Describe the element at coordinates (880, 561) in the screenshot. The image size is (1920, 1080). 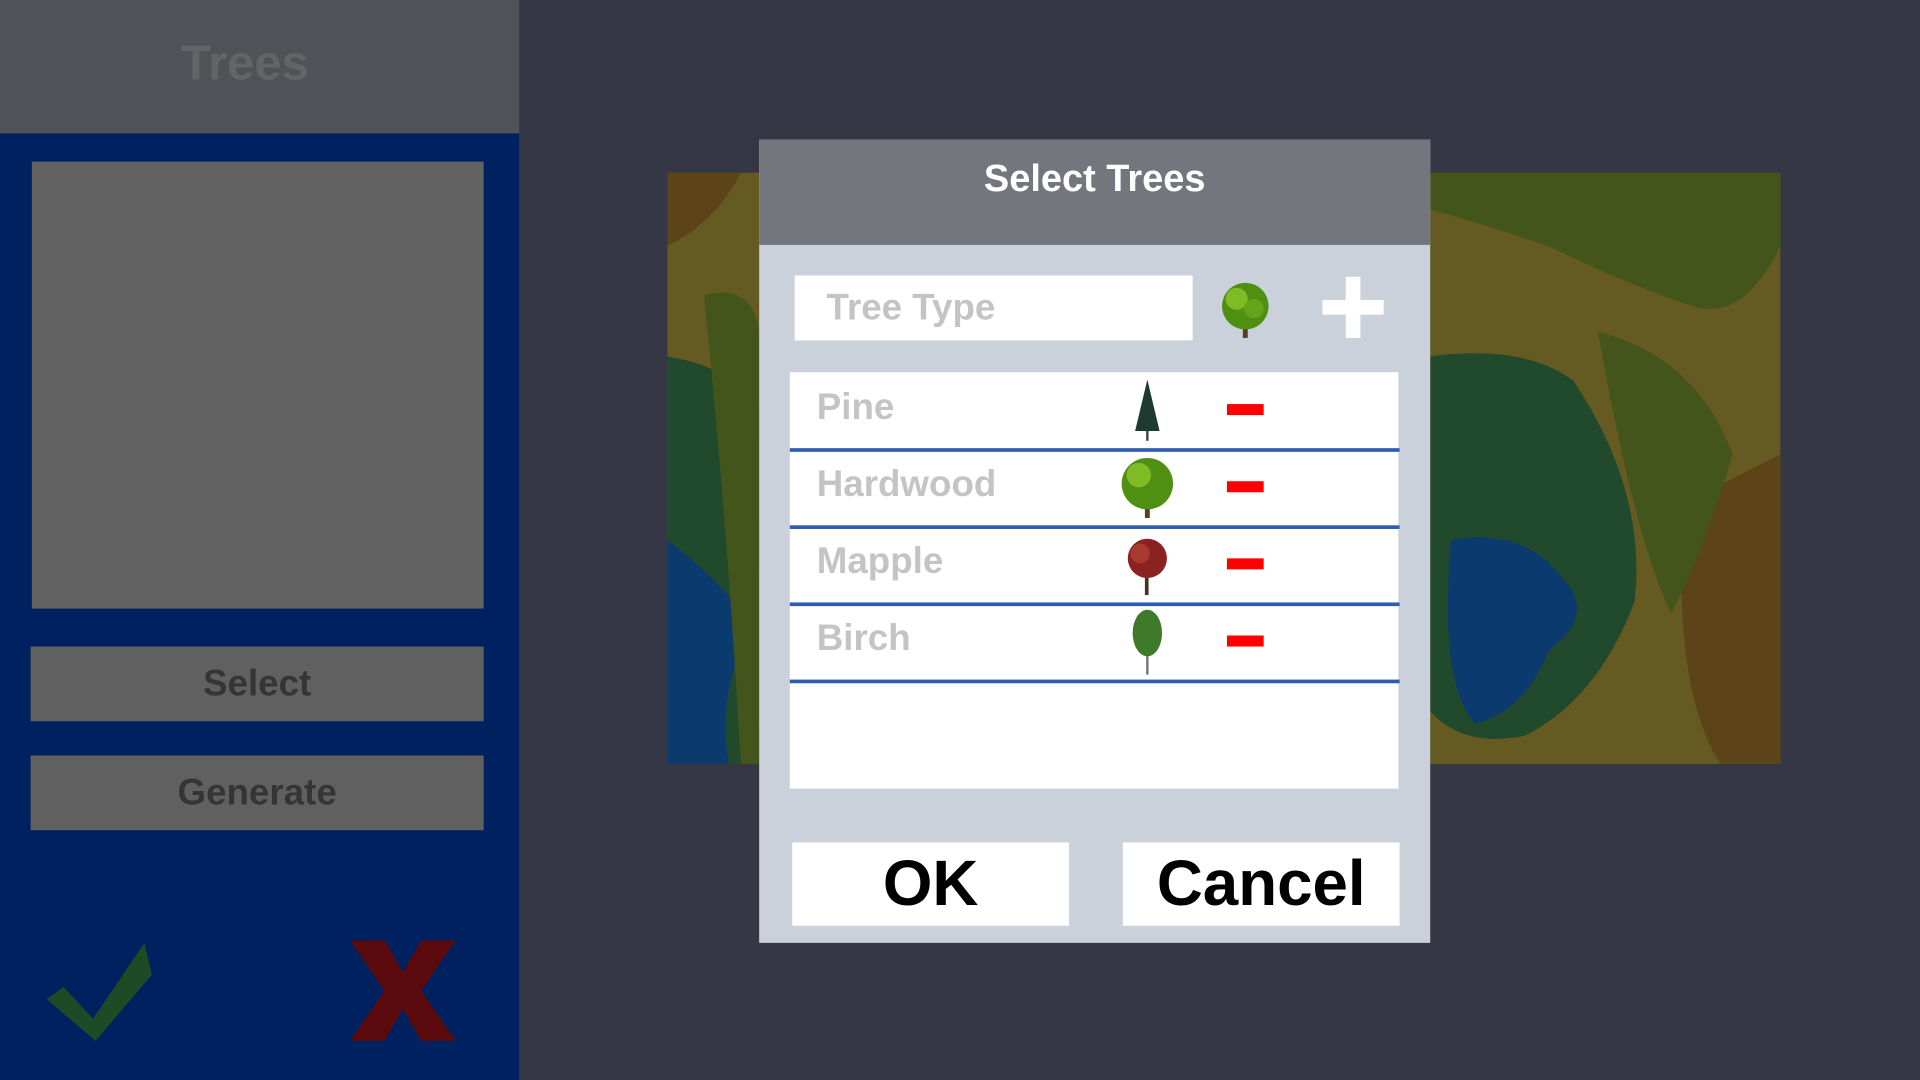
I see `item-label: Mapple` at that location.